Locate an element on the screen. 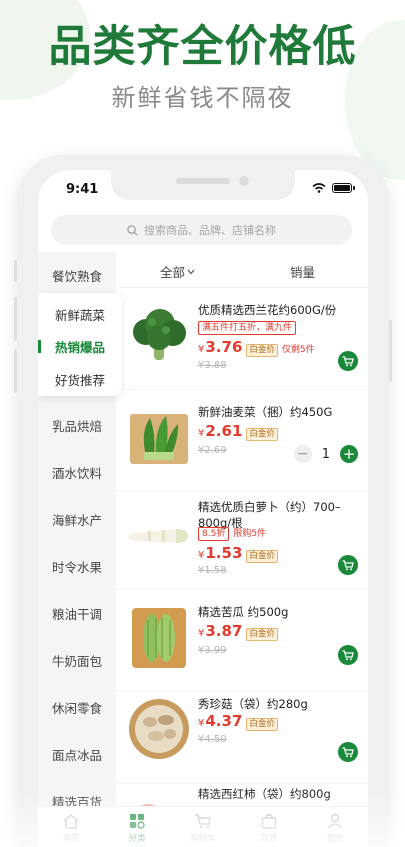 The height and width of the screenshot is (847, 405). original-price: ¥4.50 is located at coordinates (212, 739).